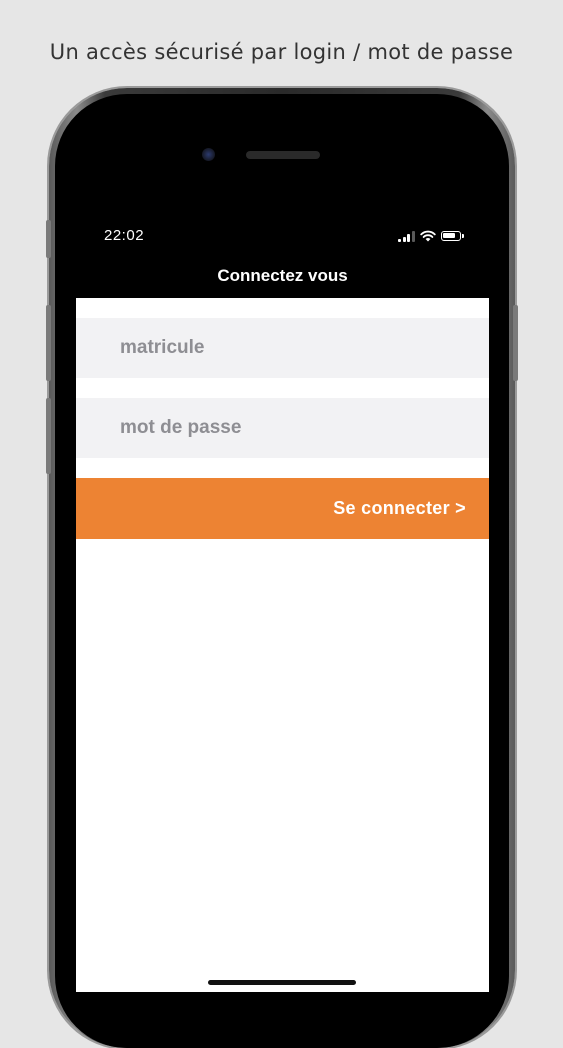 The width and height of the screenshot is (563, 1048). What do you see at coordinates (283, 155) in the screenshot?
I see `earpiece-speaker` at bounding box center [283, 155].